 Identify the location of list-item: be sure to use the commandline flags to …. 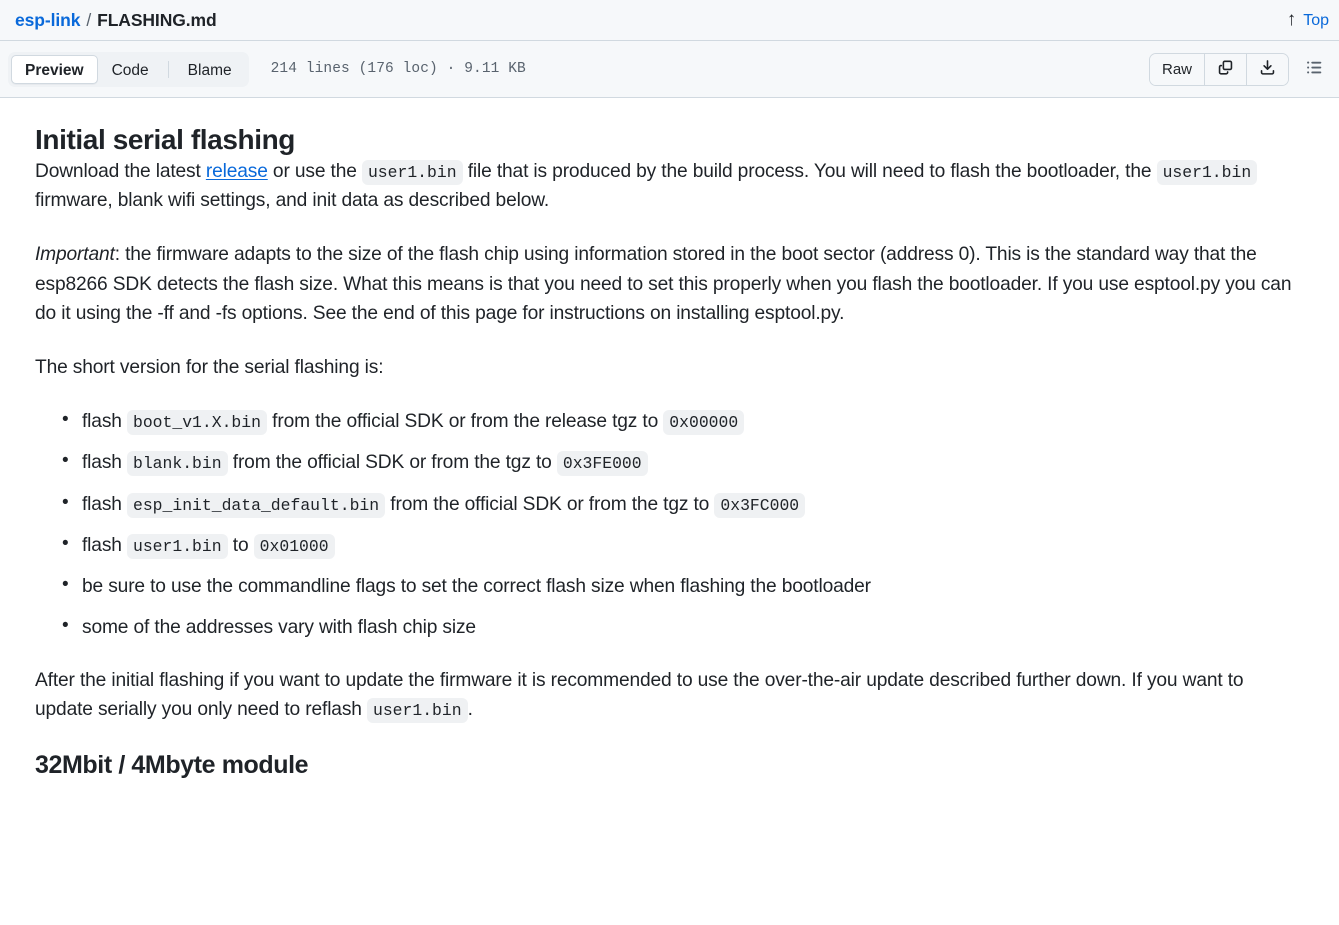
(683, 586).